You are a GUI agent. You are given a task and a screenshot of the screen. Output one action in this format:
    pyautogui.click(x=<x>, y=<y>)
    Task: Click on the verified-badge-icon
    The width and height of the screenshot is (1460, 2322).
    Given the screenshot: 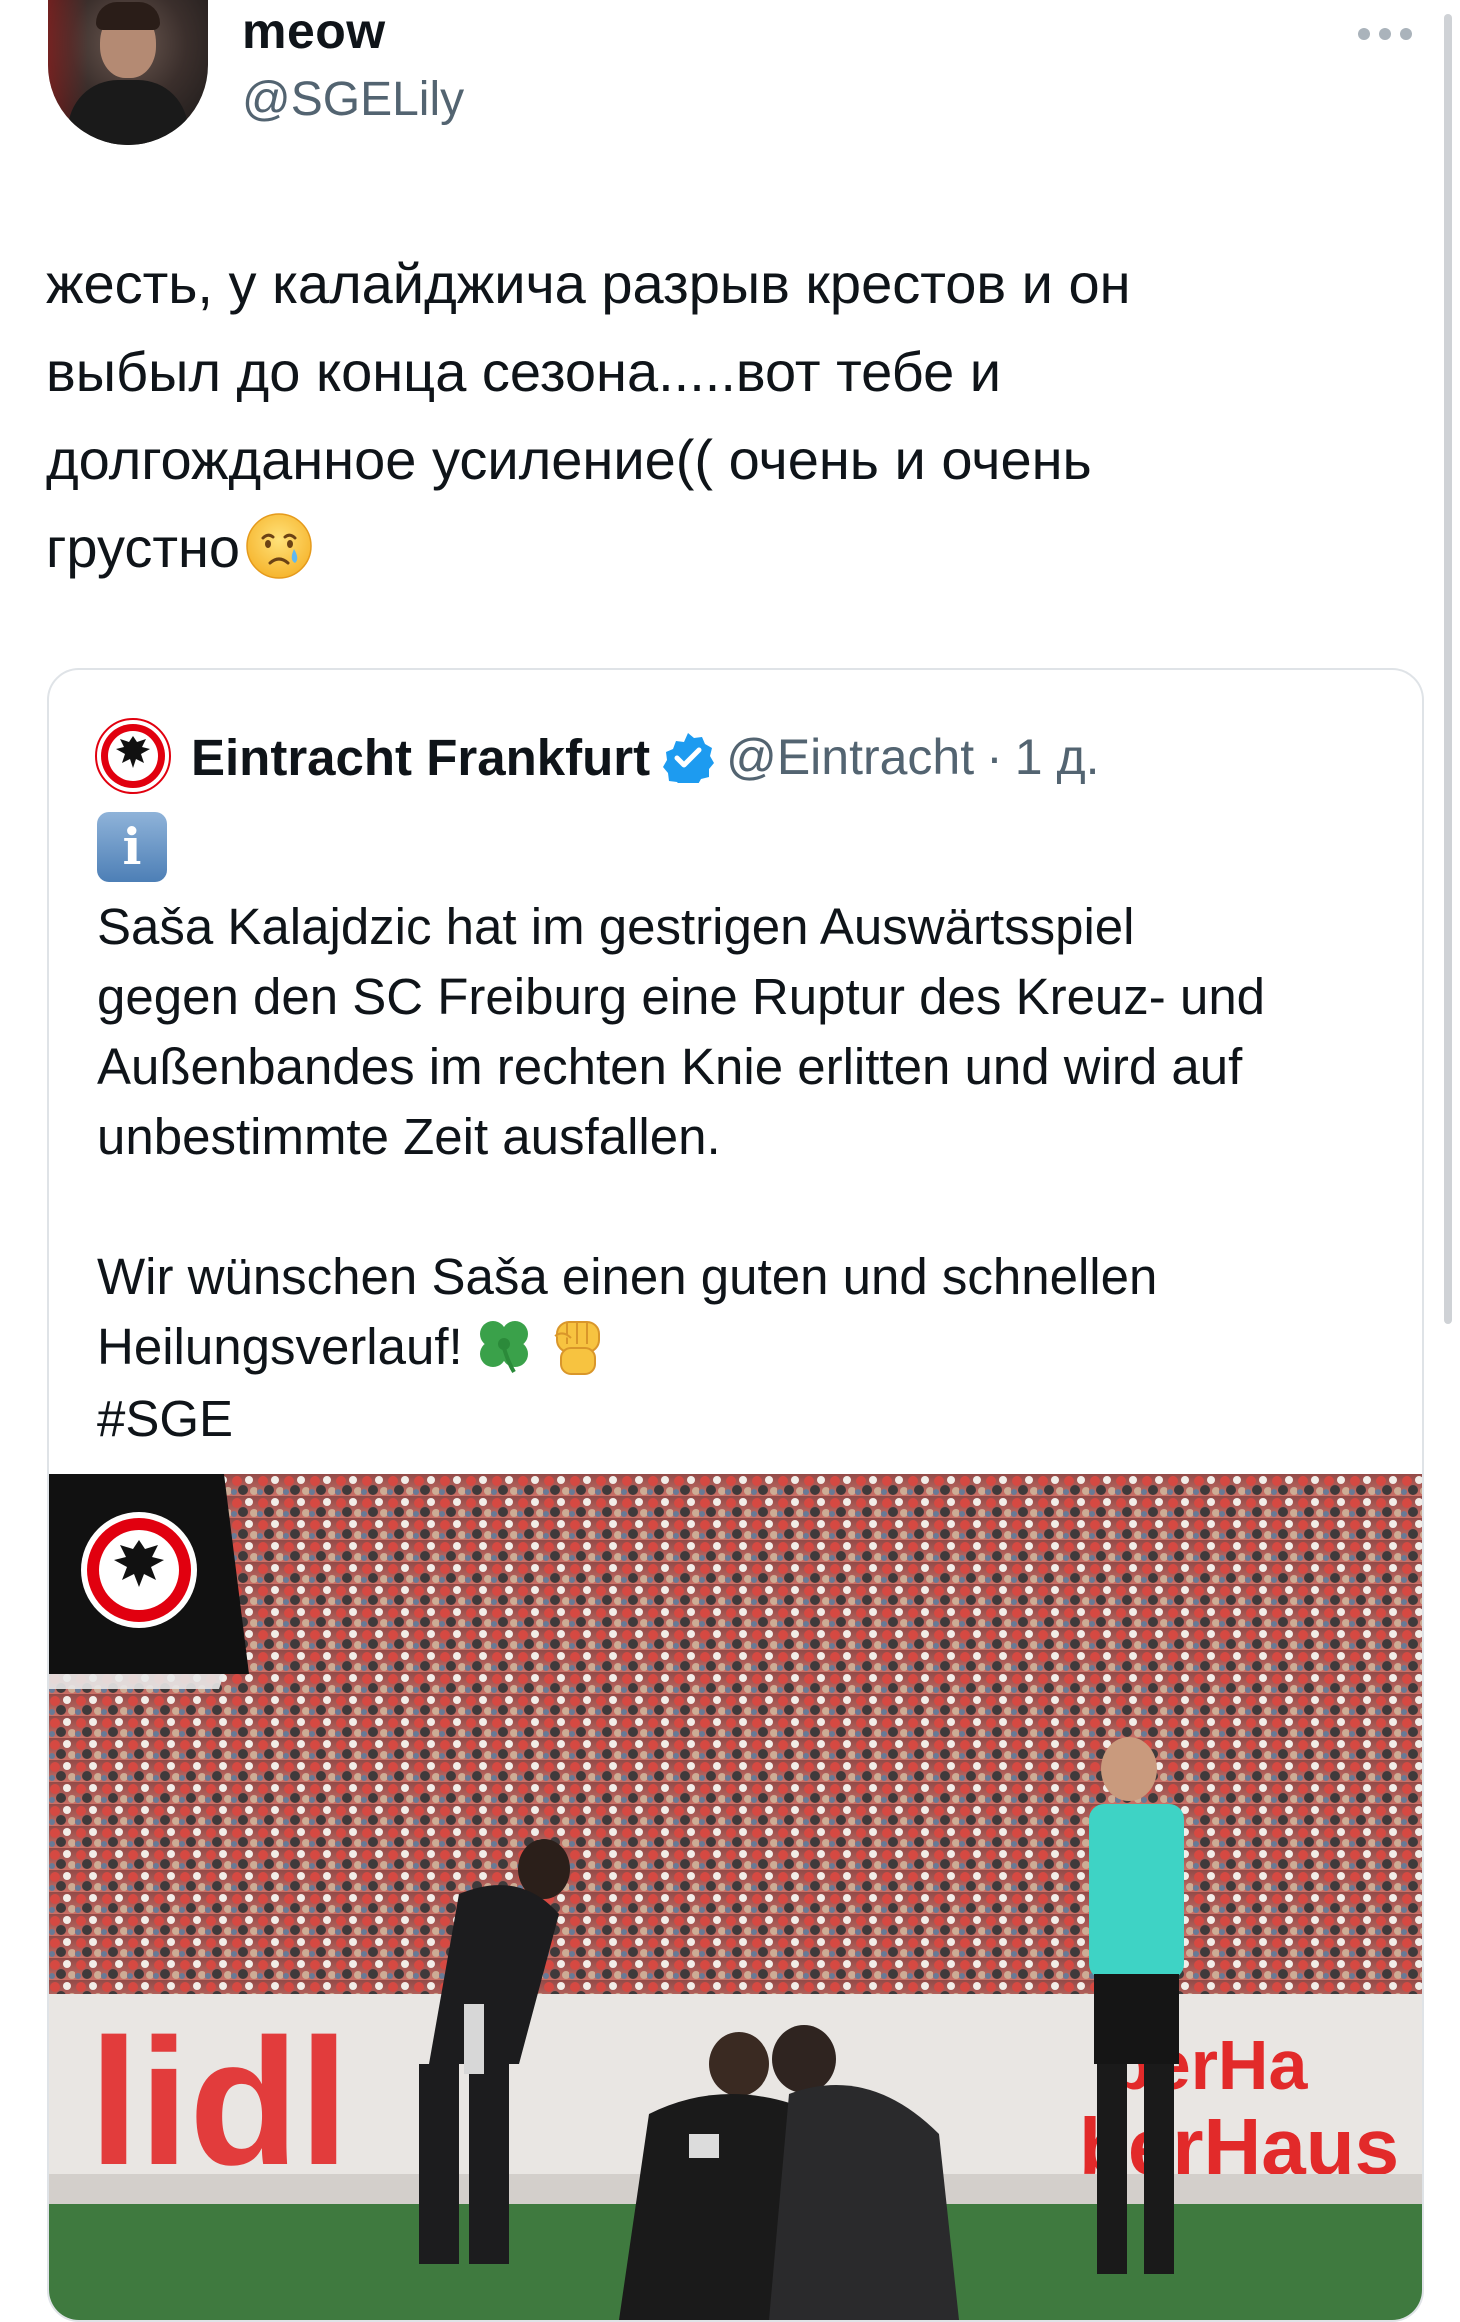 What is the action you would take?
    pyautogui.click(x=689, y=758)
    